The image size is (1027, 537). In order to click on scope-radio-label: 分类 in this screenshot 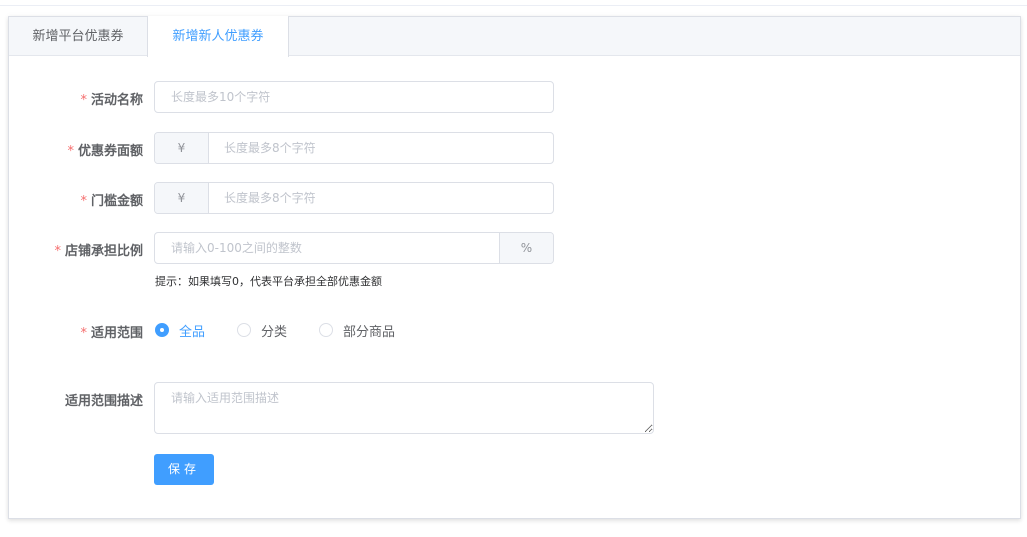, I will do `click(274, 332)`.